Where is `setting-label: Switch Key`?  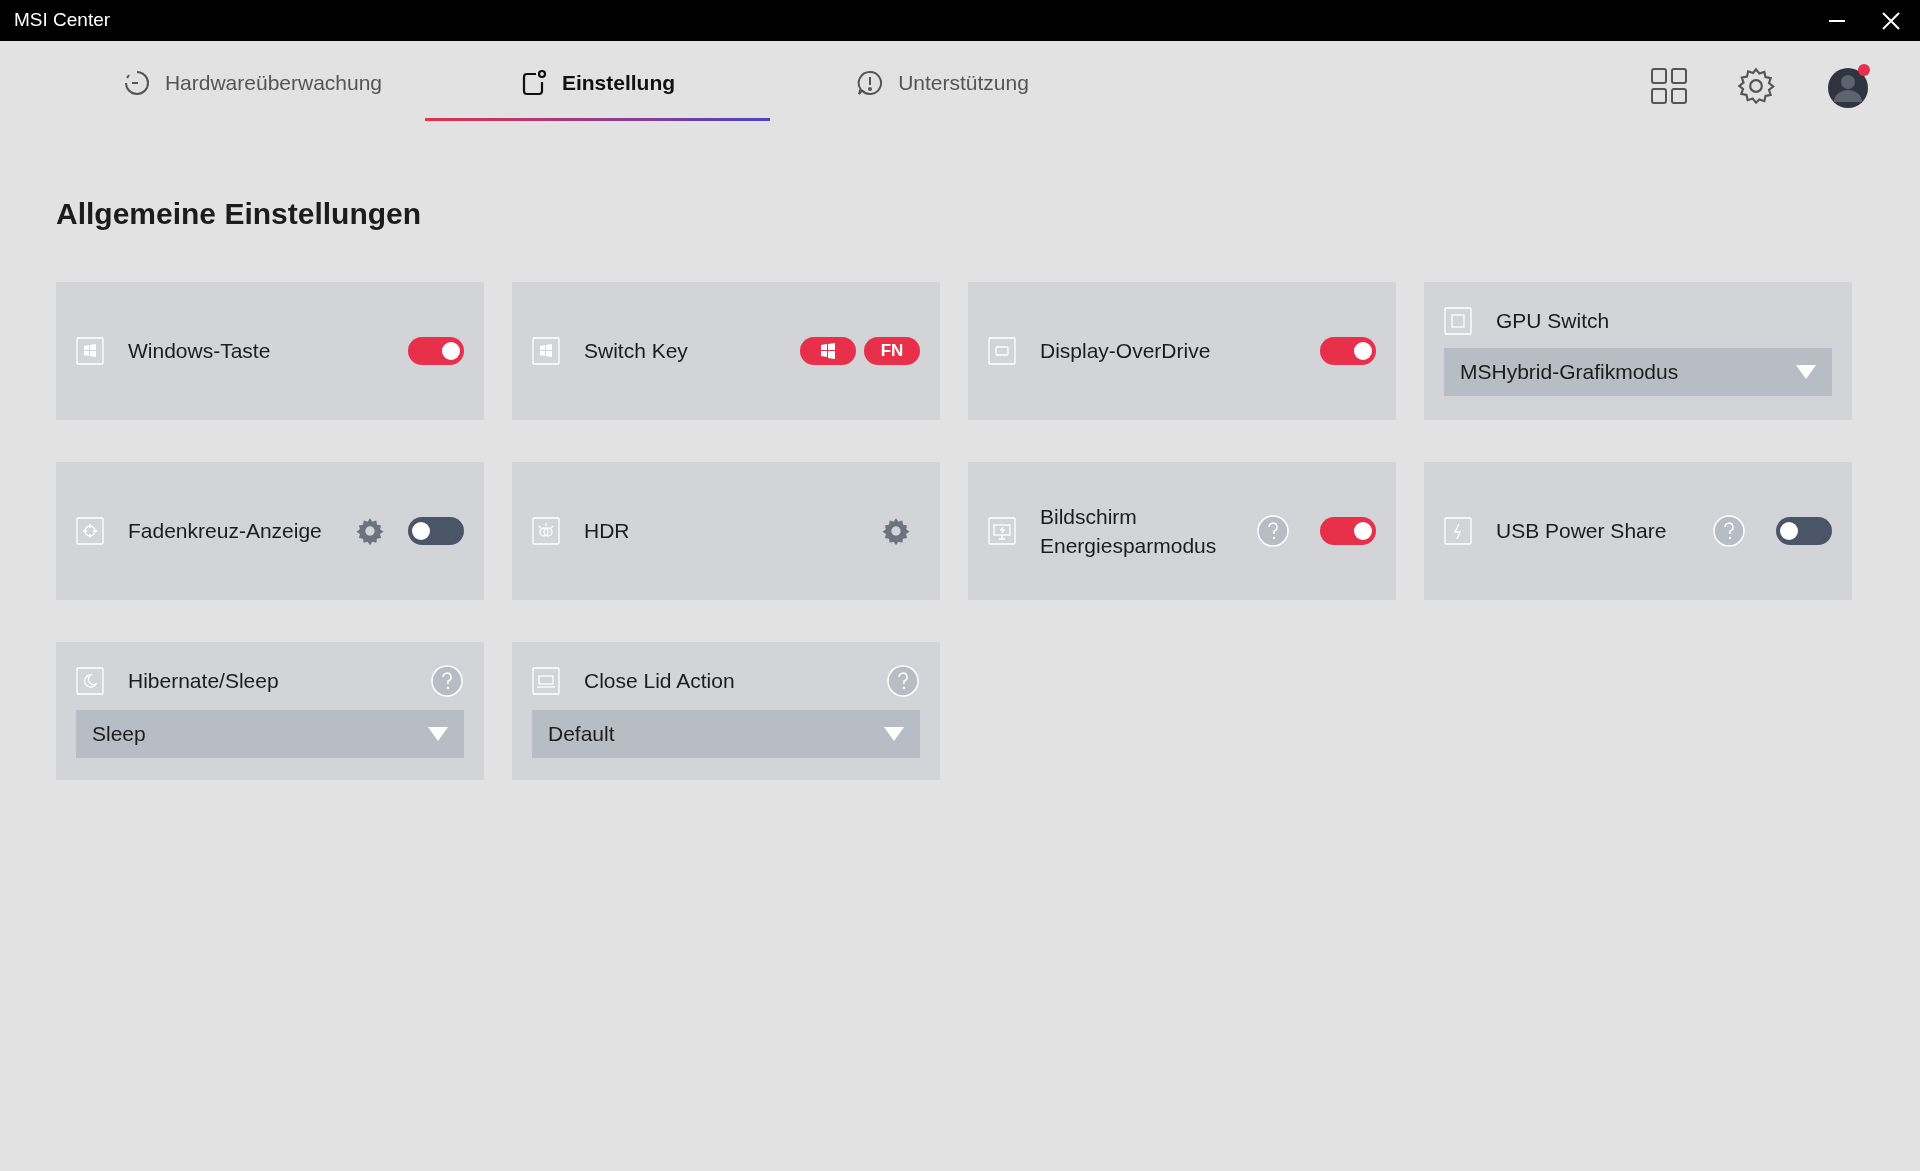
setting-label: Switch Key is located at coordinates (636, 351).